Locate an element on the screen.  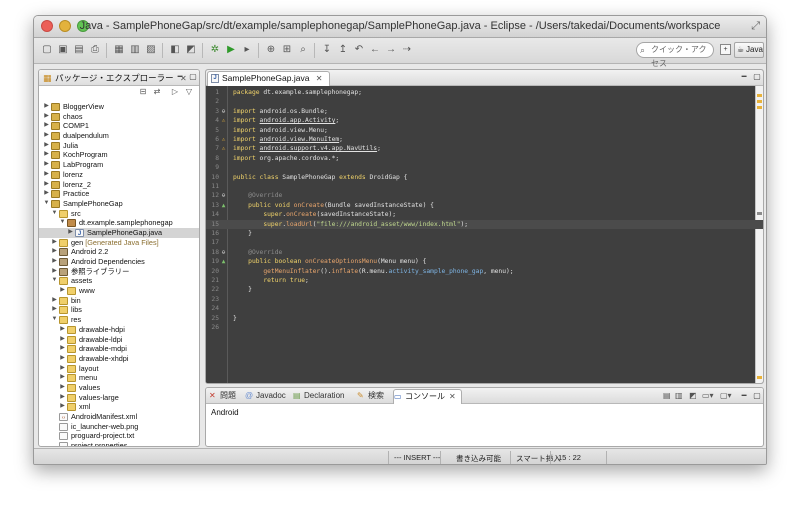
link-with-editor-icon: ⇄ is located at coordinates (157, 92).